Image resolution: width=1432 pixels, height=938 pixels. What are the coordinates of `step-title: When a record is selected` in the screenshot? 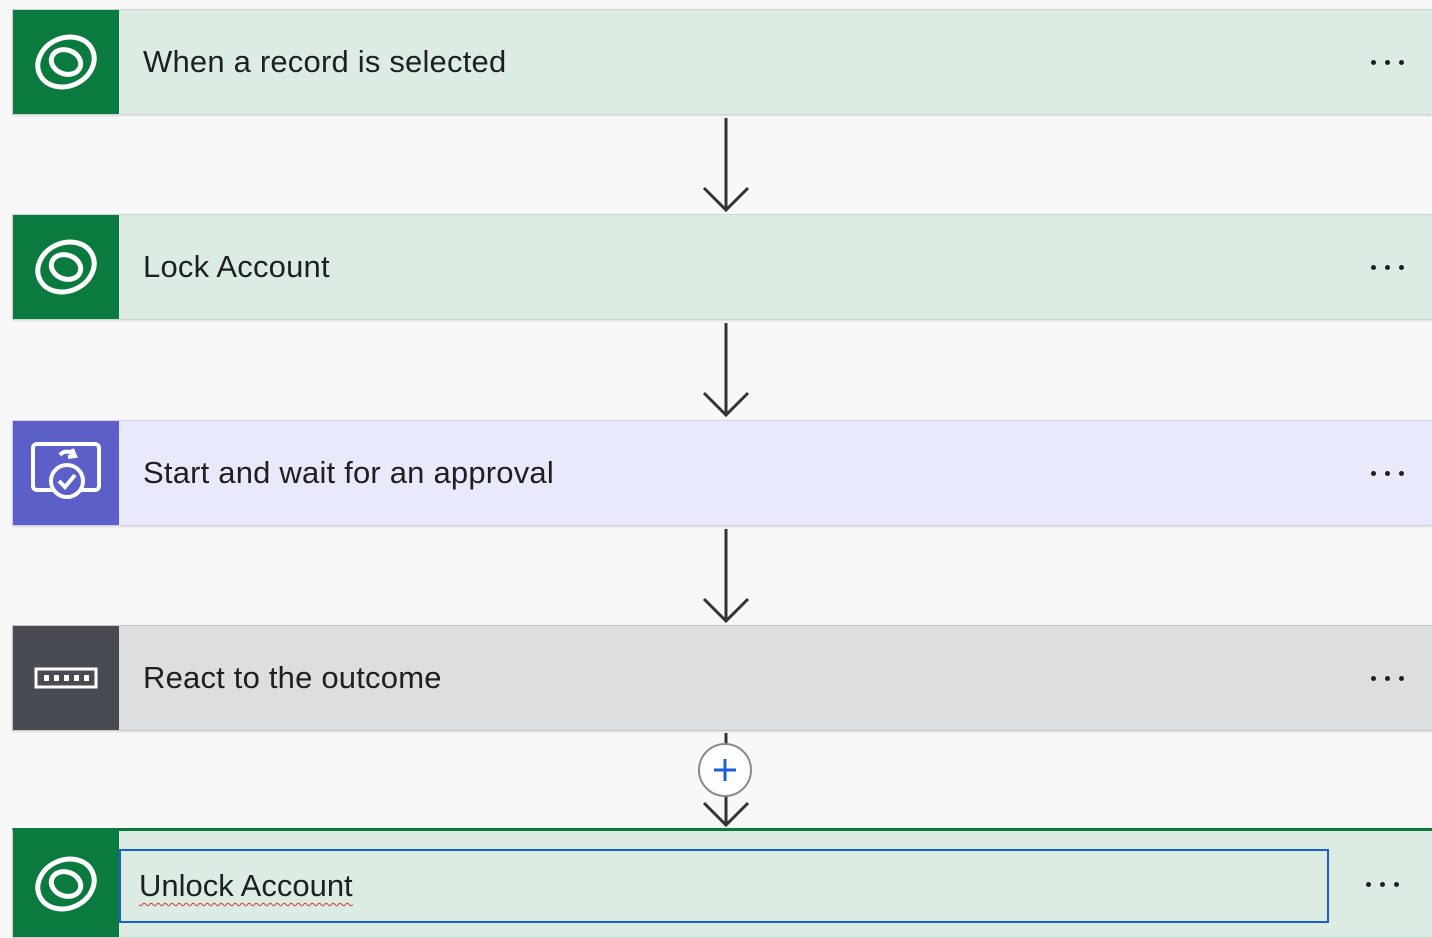 It's located at (730, 62).